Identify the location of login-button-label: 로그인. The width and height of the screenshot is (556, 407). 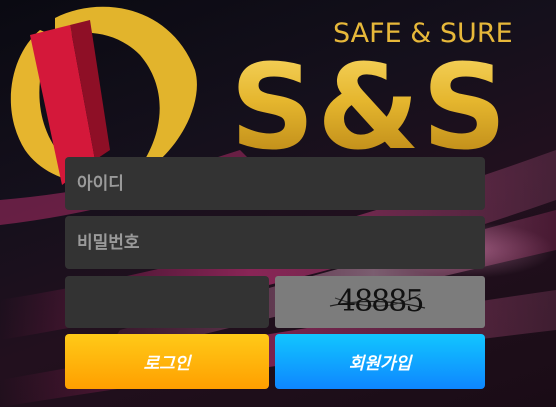
(167, 364).